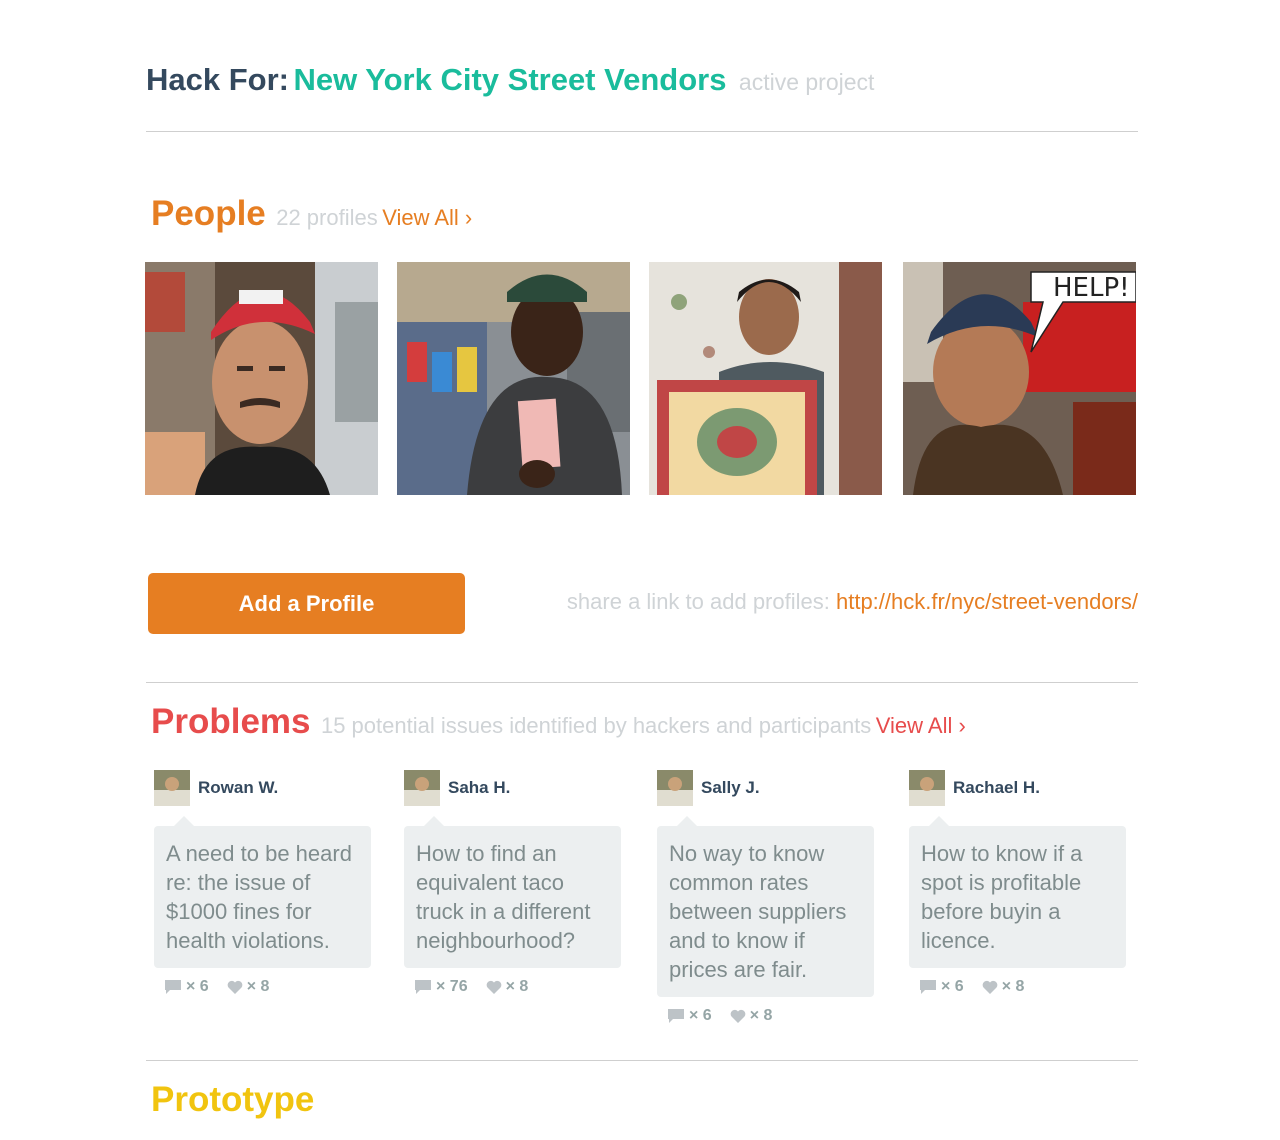 The width and height of the screenshot is (1280, 1140). What do you see at coordinates (208, 213) in the screenshot?
I see `people-title: People` at bounding box center [208, 213].